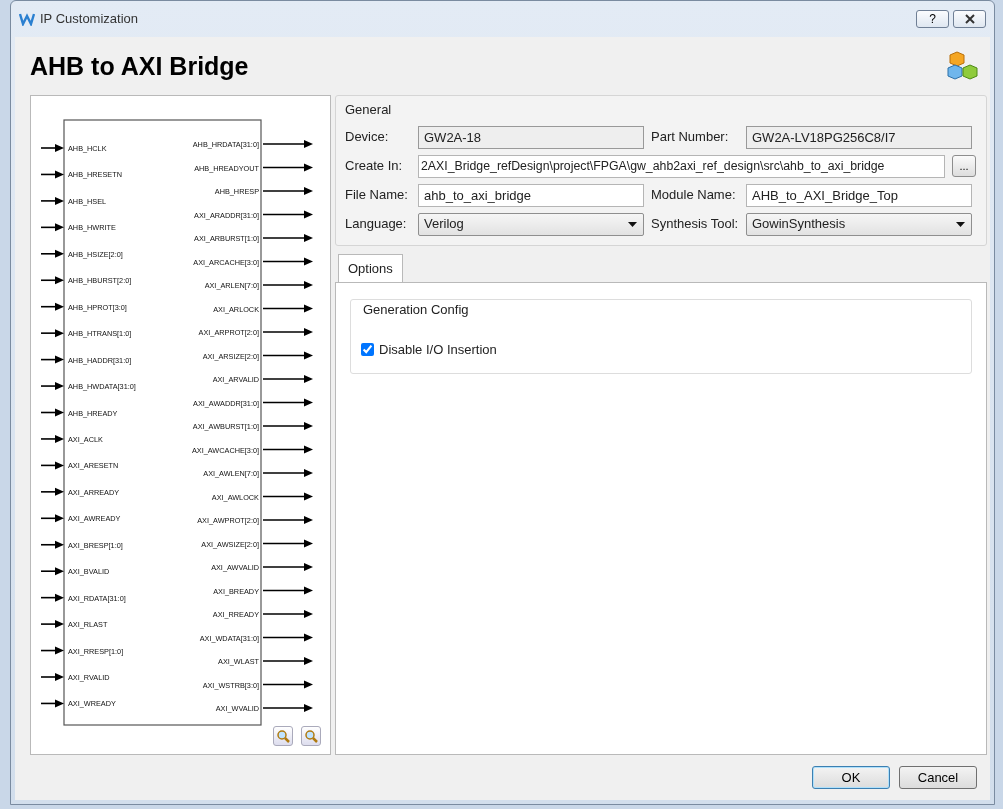  Describe the element at coordinates (367, 349) in the screenshot. I see `checkbox` at that location.